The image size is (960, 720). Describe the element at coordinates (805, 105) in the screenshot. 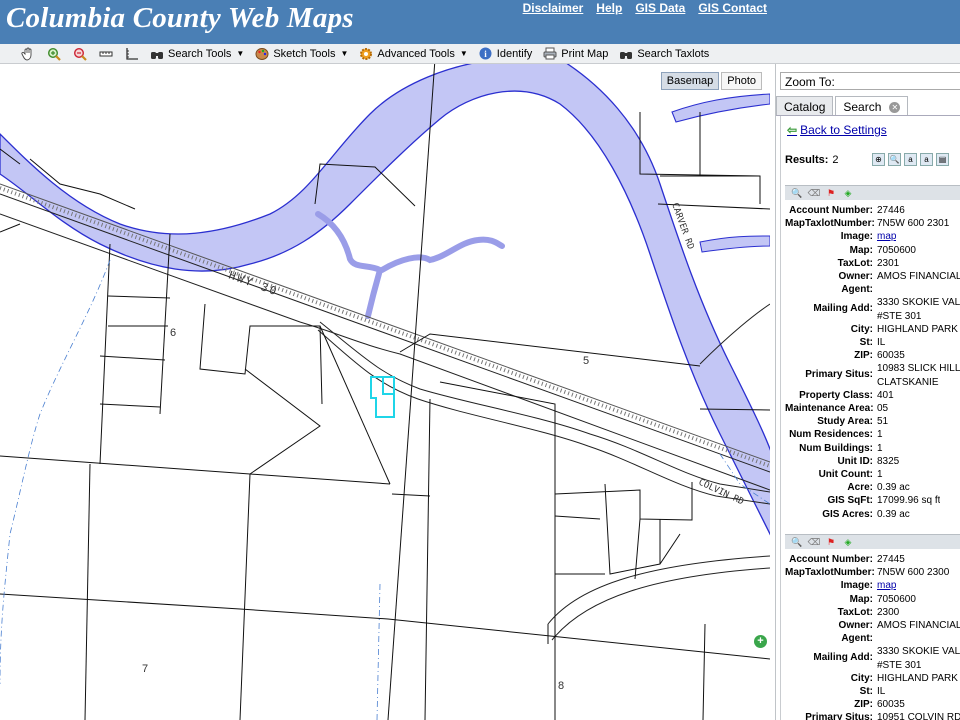

I see `tab-catalog: Catalog` at that location.